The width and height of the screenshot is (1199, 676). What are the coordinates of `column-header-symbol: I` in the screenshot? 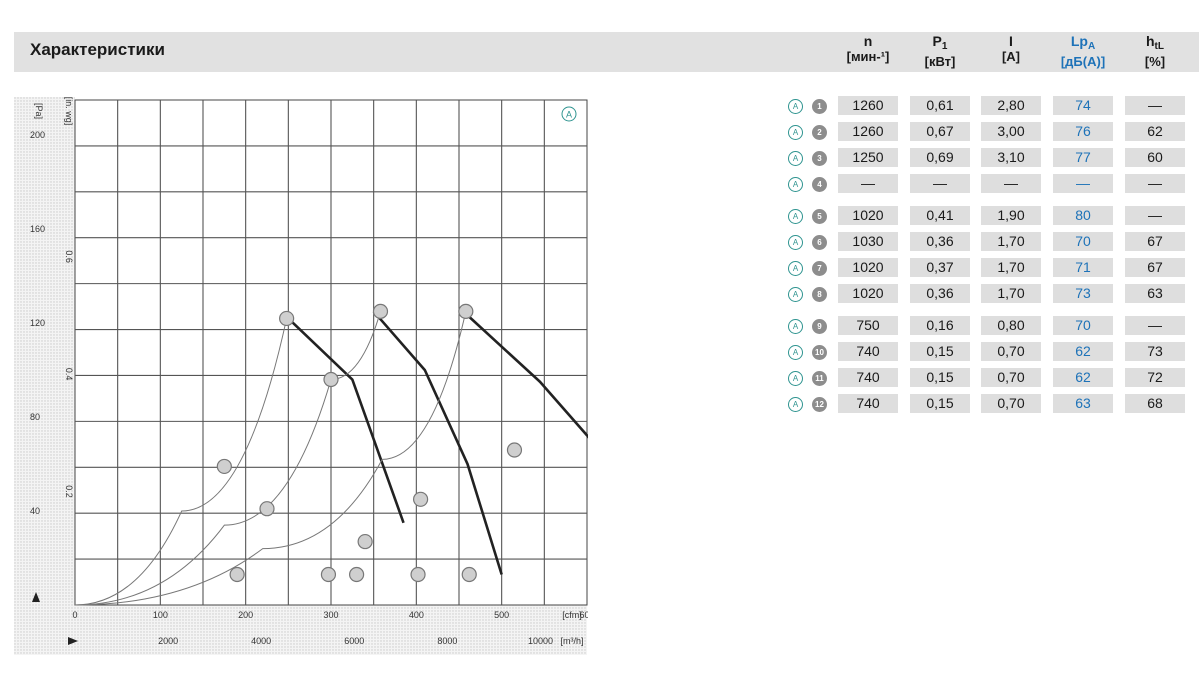 It's located at (1011, 41).